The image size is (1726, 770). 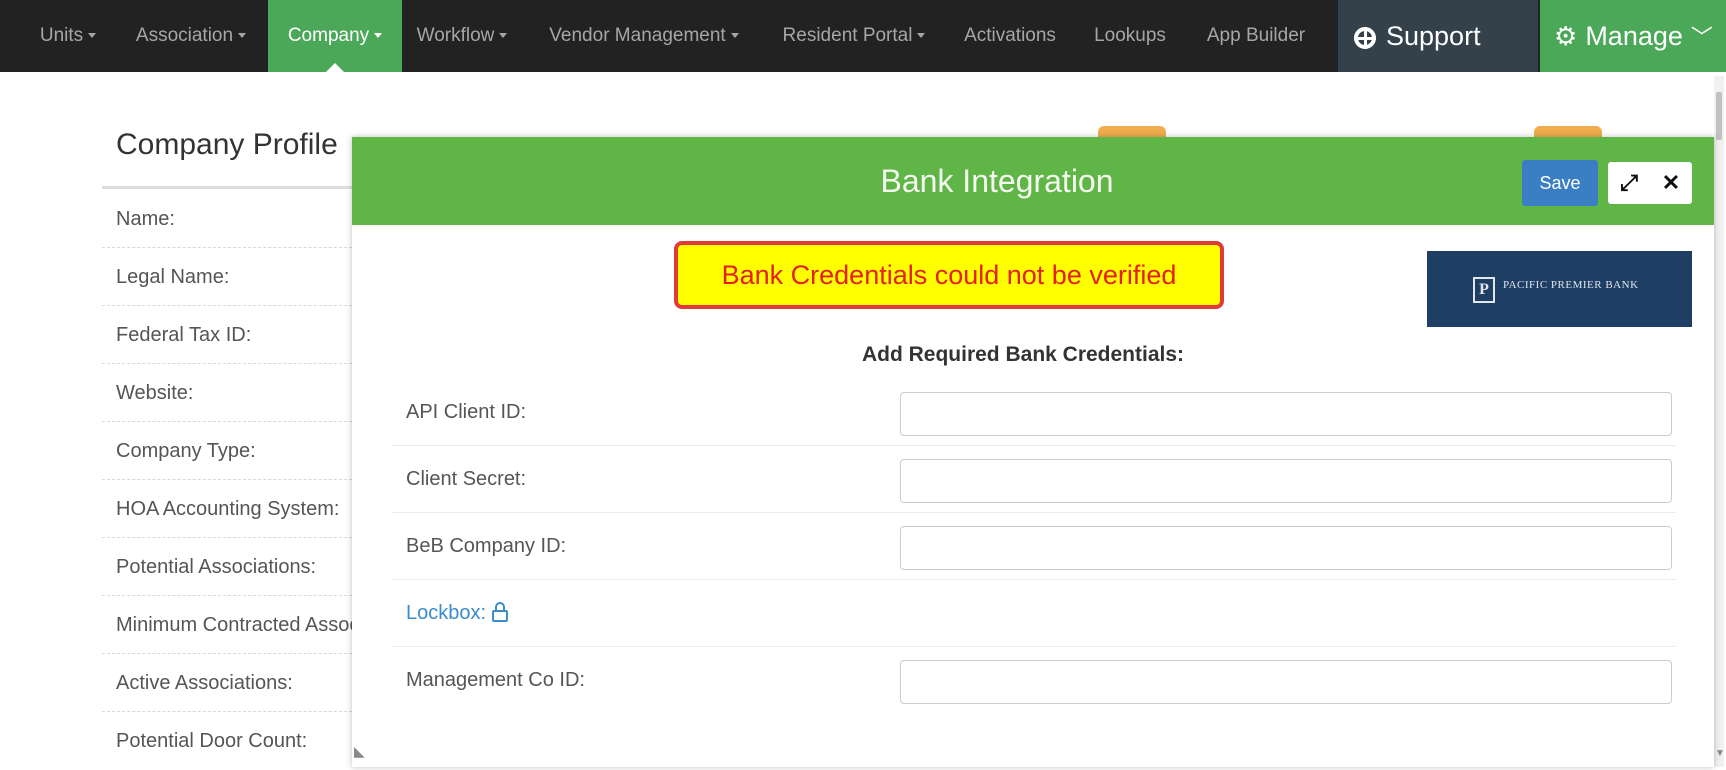 I want to click on nav-item-activations: Activations, so click(x=1010, y=36).